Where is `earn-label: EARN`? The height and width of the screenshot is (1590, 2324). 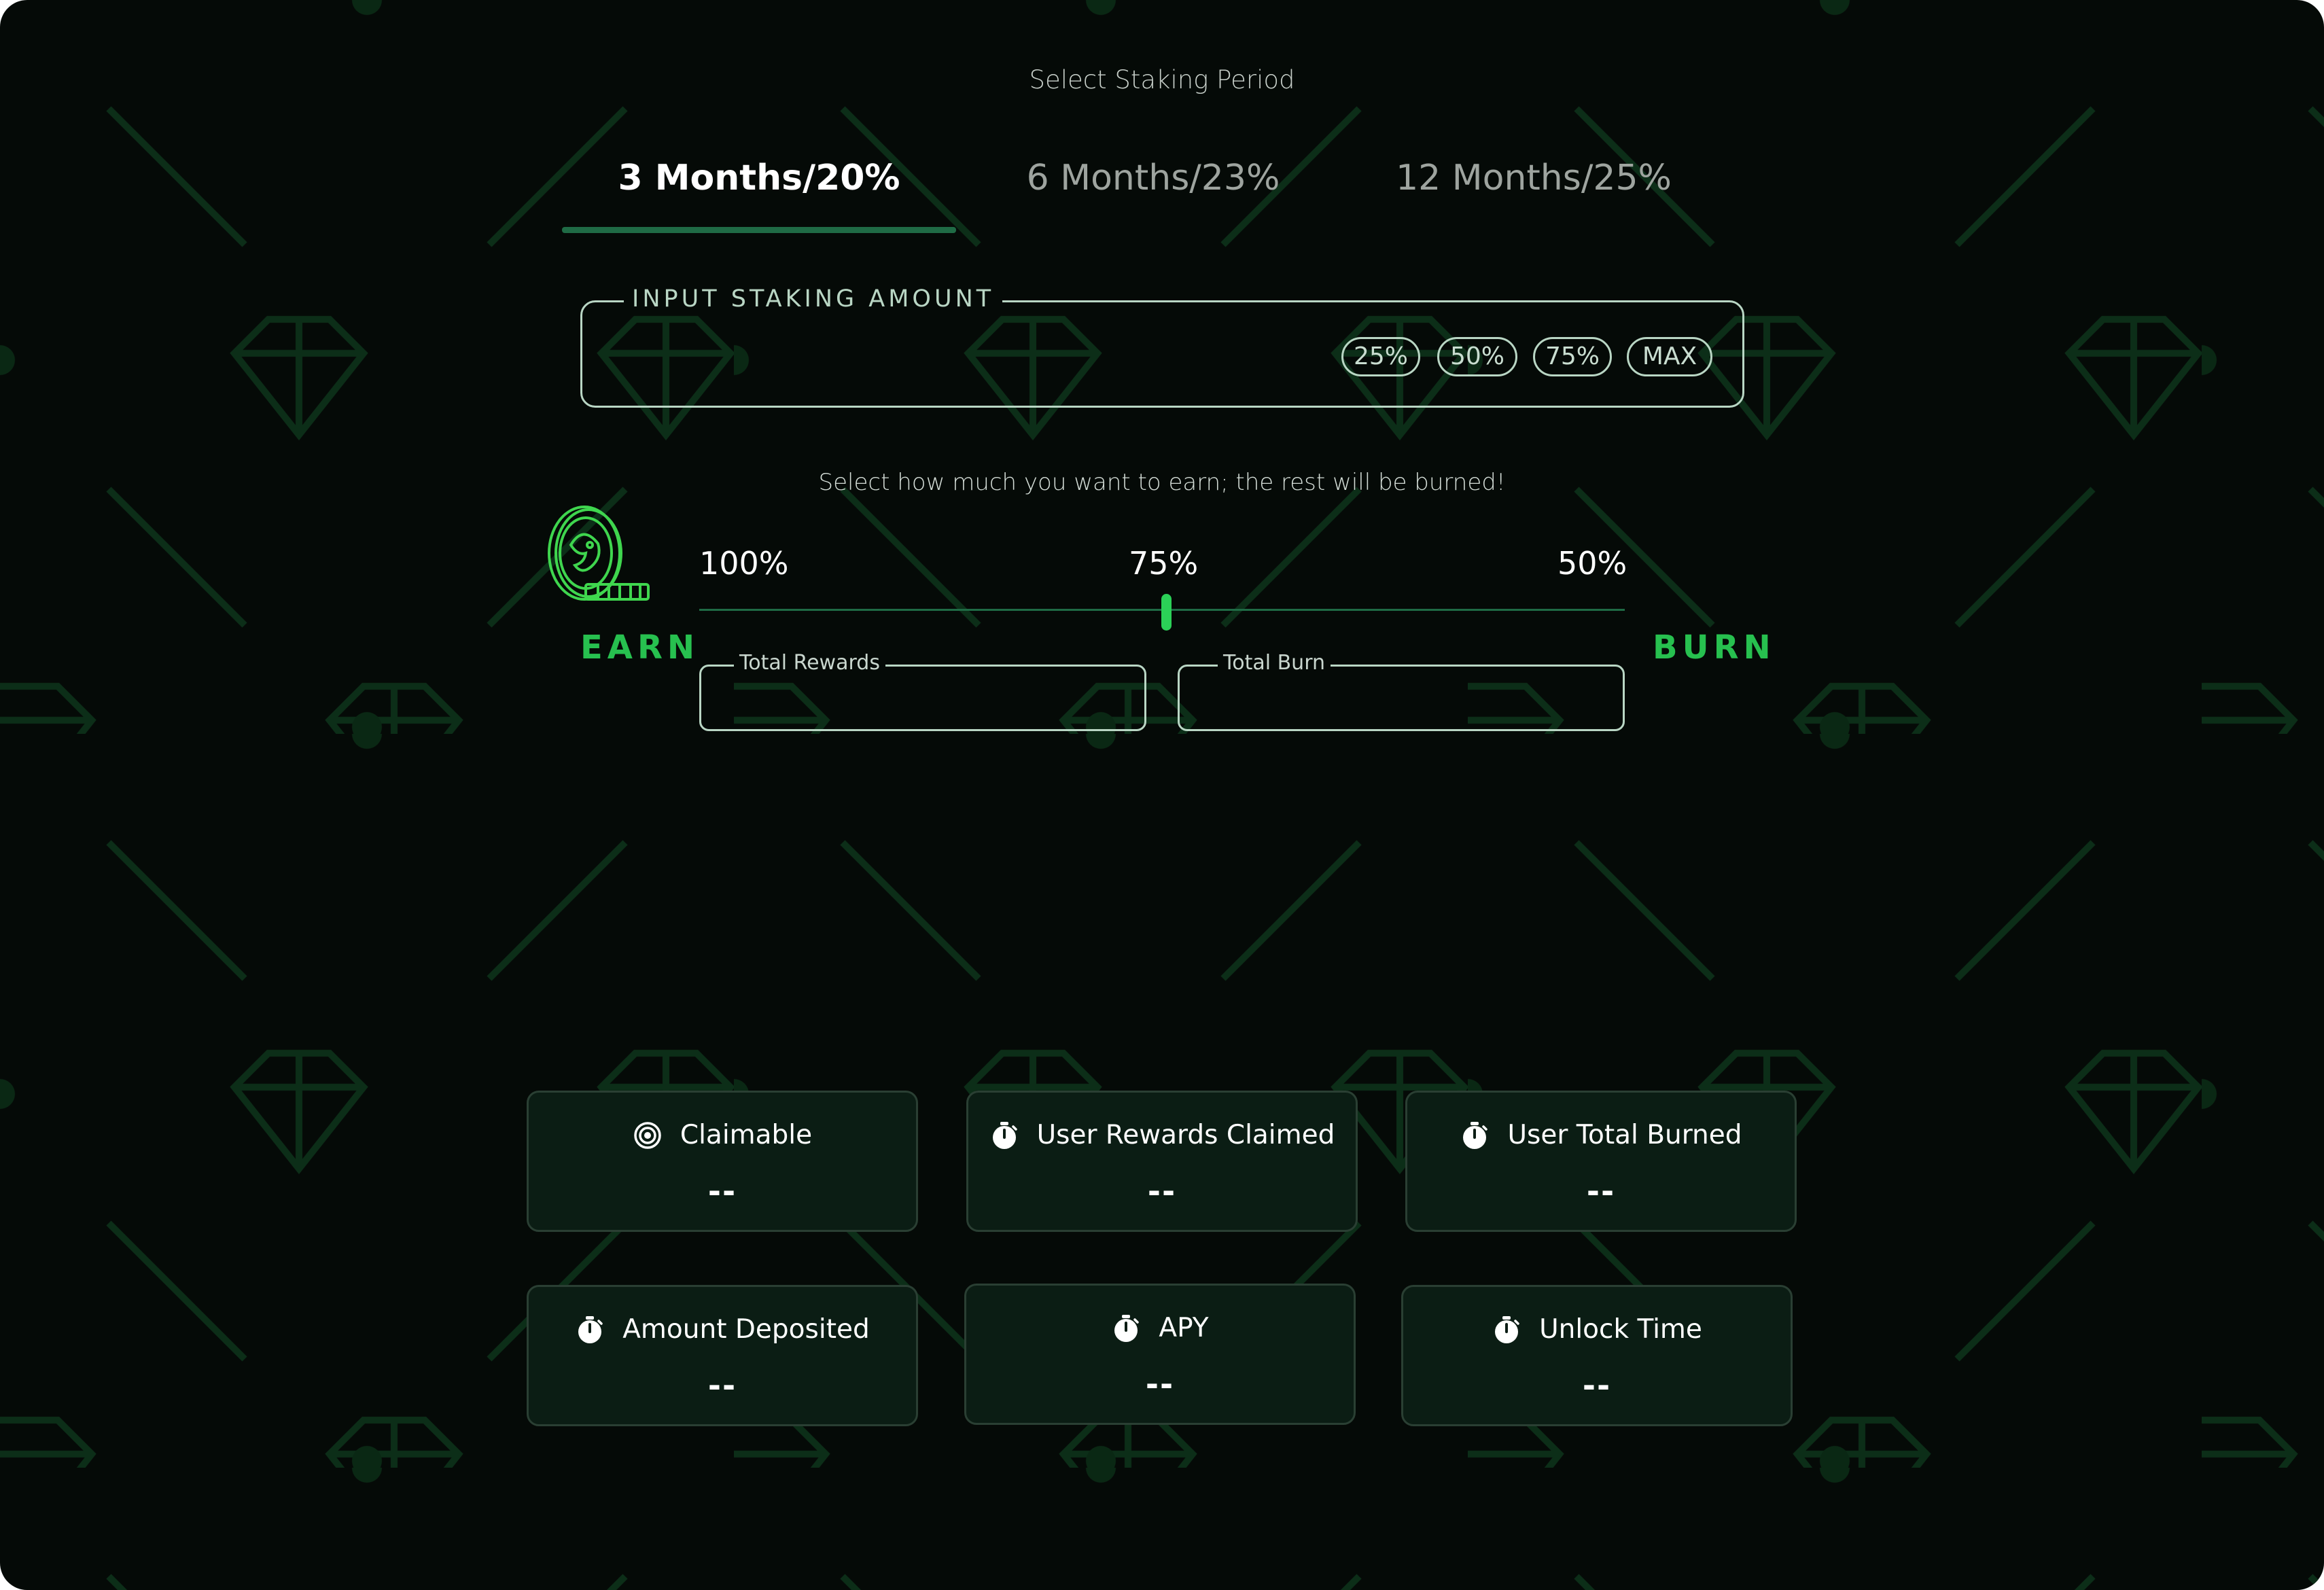 earn-label: EARN is located at coordinates (640, 648).